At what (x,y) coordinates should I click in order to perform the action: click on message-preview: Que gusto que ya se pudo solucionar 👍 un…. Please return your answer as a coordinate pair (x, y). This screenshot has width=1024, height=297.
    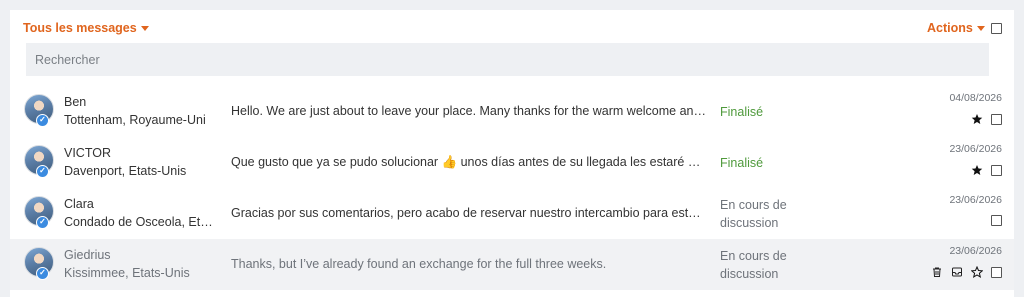
    Looking at the image, I should click on (469, 162).